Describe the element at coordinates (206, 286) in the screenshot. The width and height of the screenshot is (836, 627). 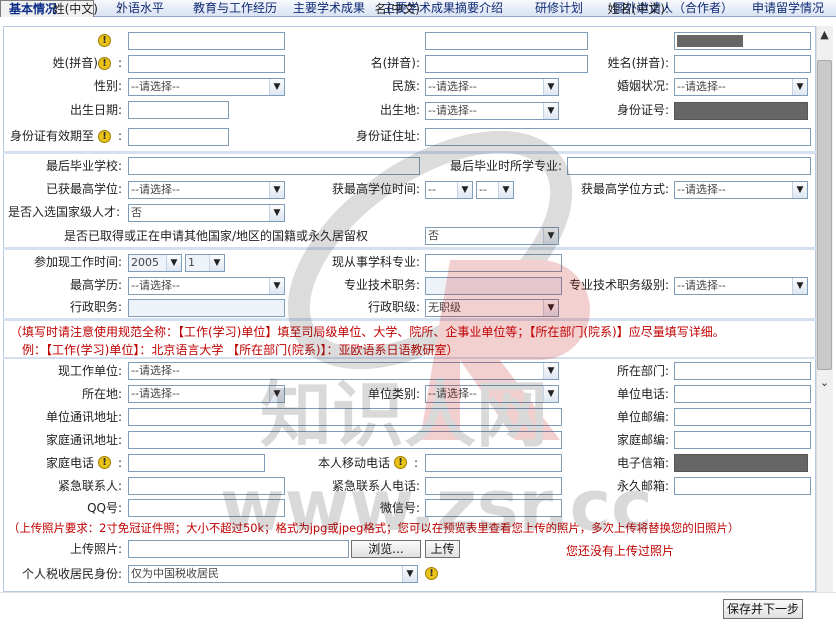
I see `education-select: --请选择-- ▼` at that location.